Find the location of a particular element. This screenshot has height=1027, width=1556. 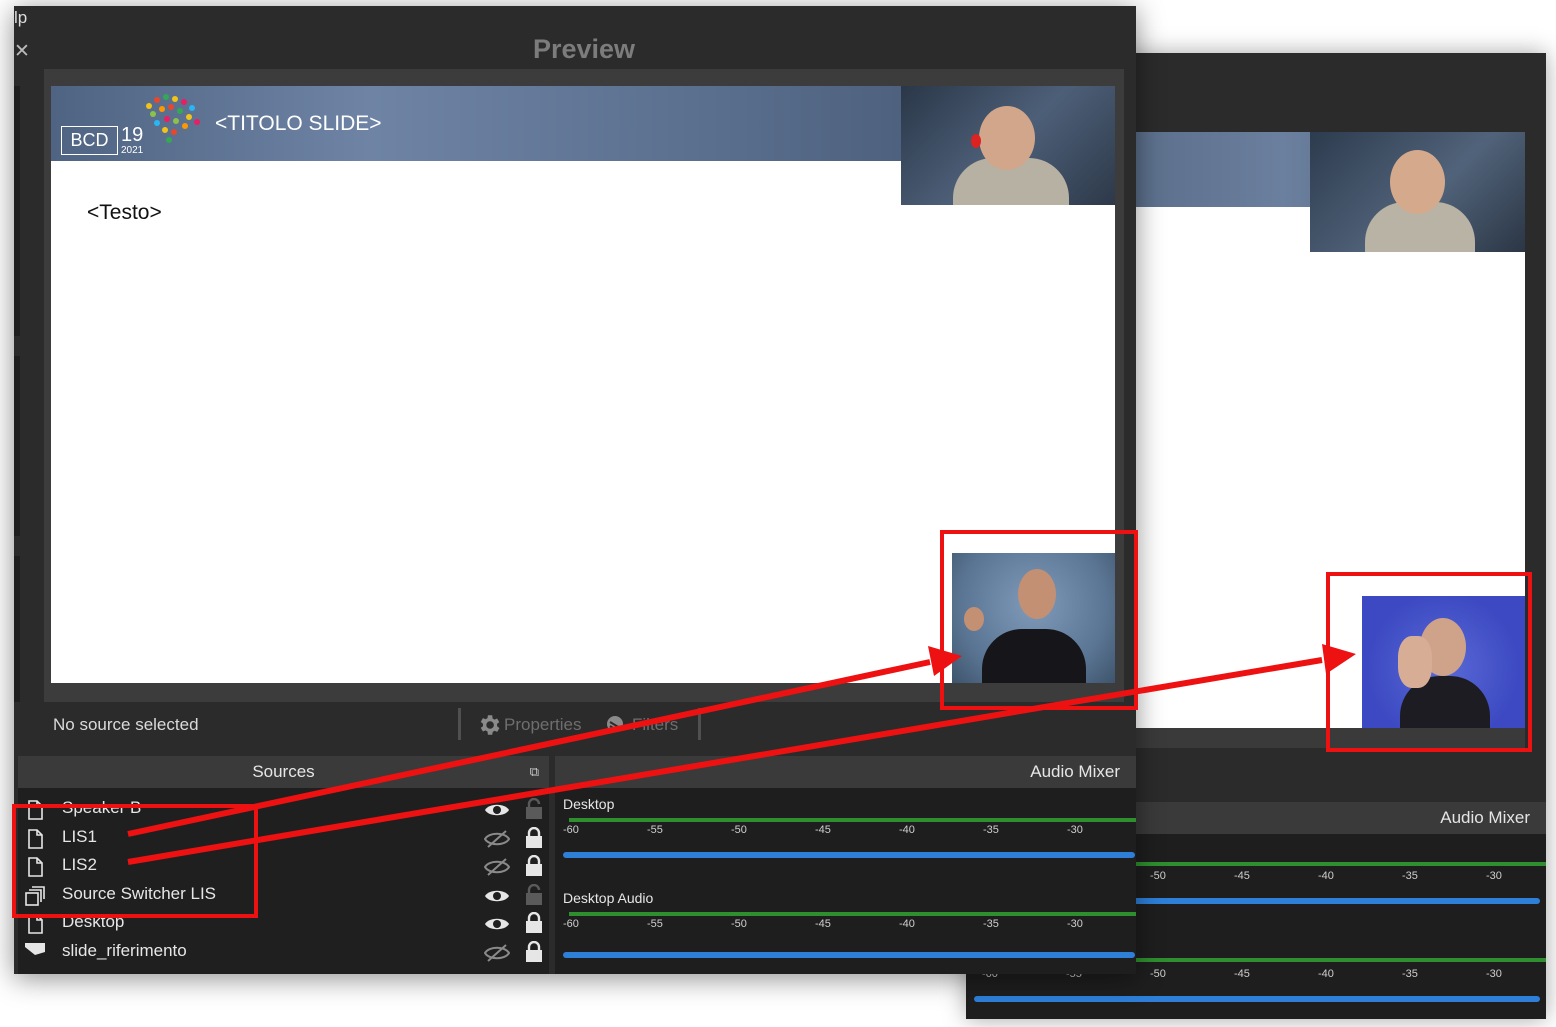

filters-button: Filters is located at coordinates (641, 725).